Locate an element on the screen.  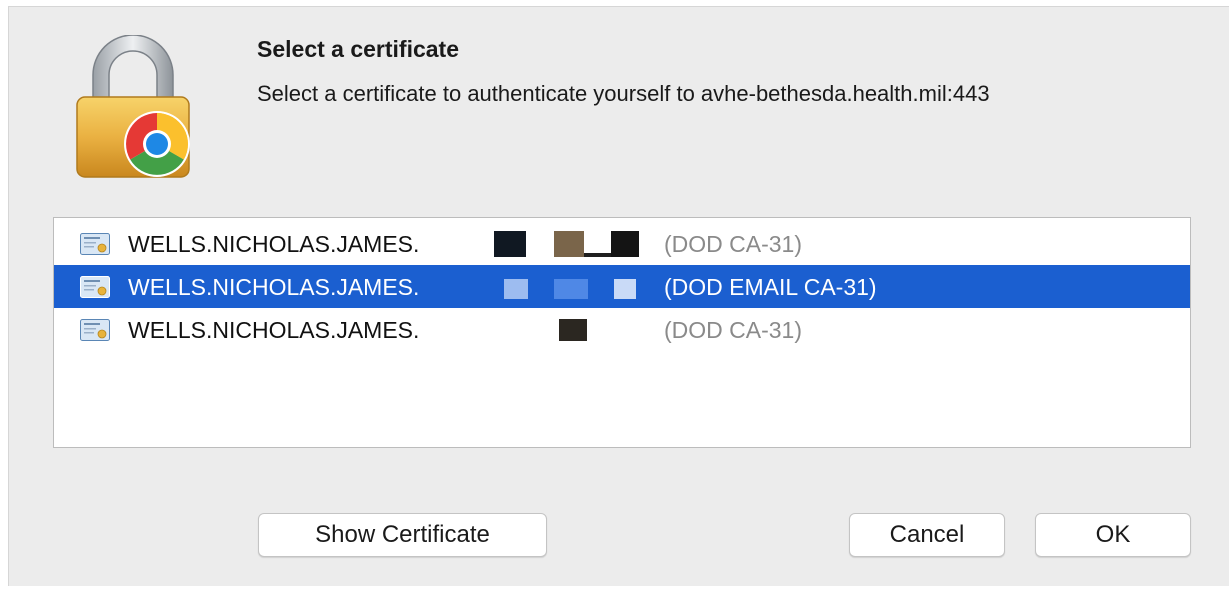
show-certificate-button: Show Certificate is located at coordinates (402, 535).